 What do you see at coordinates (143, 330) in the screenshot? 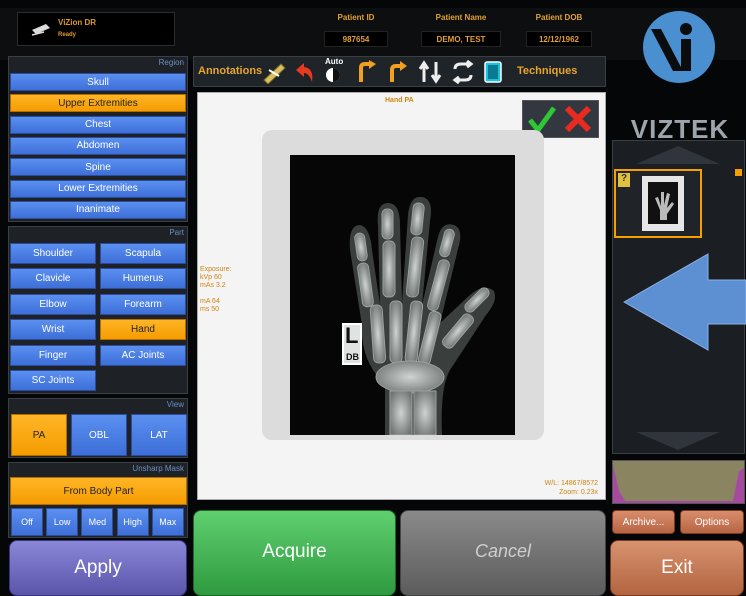
I see `part-hand-button: Hand` at bounding box center [143, 330].